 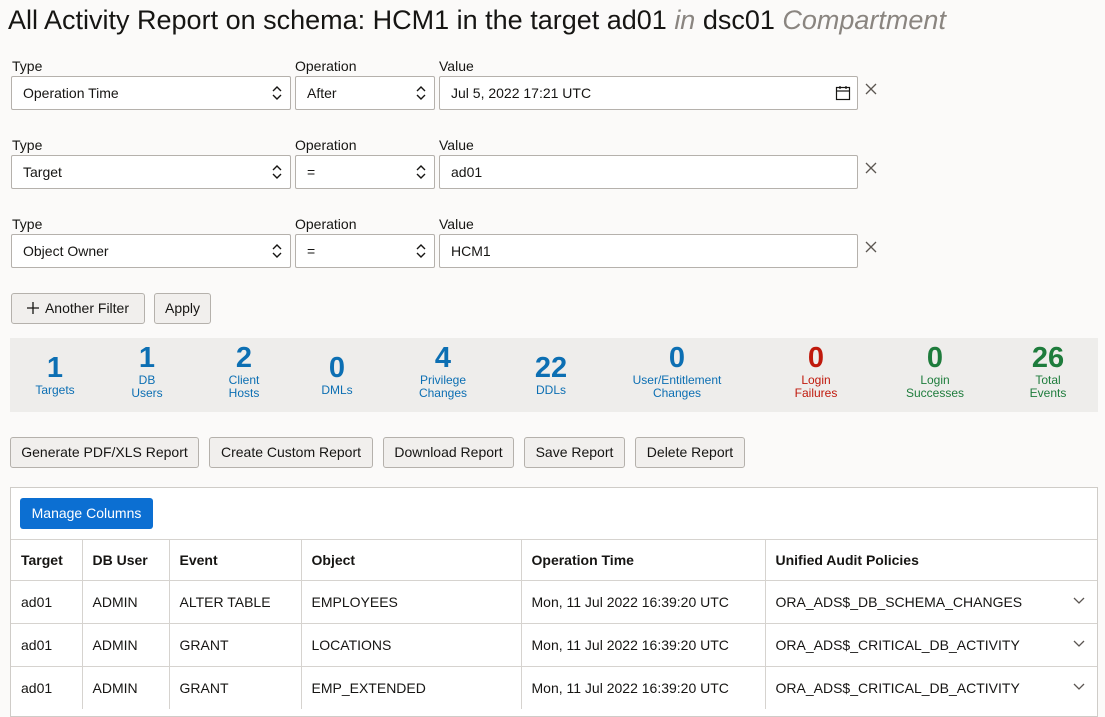 What do you see at coordinates (521, 93) in the screenshot?
I see `value-date-text: Jul 5, 2022 17:21 UTC` at bounding box center [521, 93].